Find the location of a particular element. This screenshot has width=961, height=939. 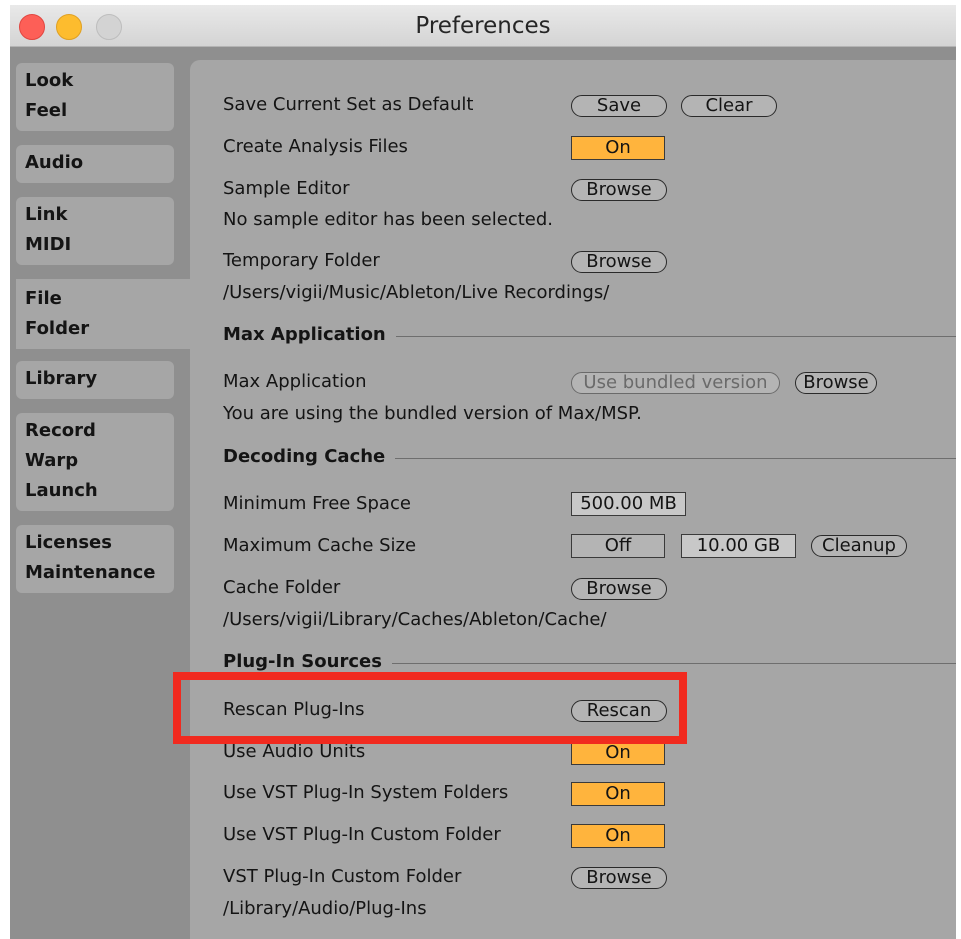

tab-record-warp-launch: Record Warp Launch is located at coordinates (95, 462).